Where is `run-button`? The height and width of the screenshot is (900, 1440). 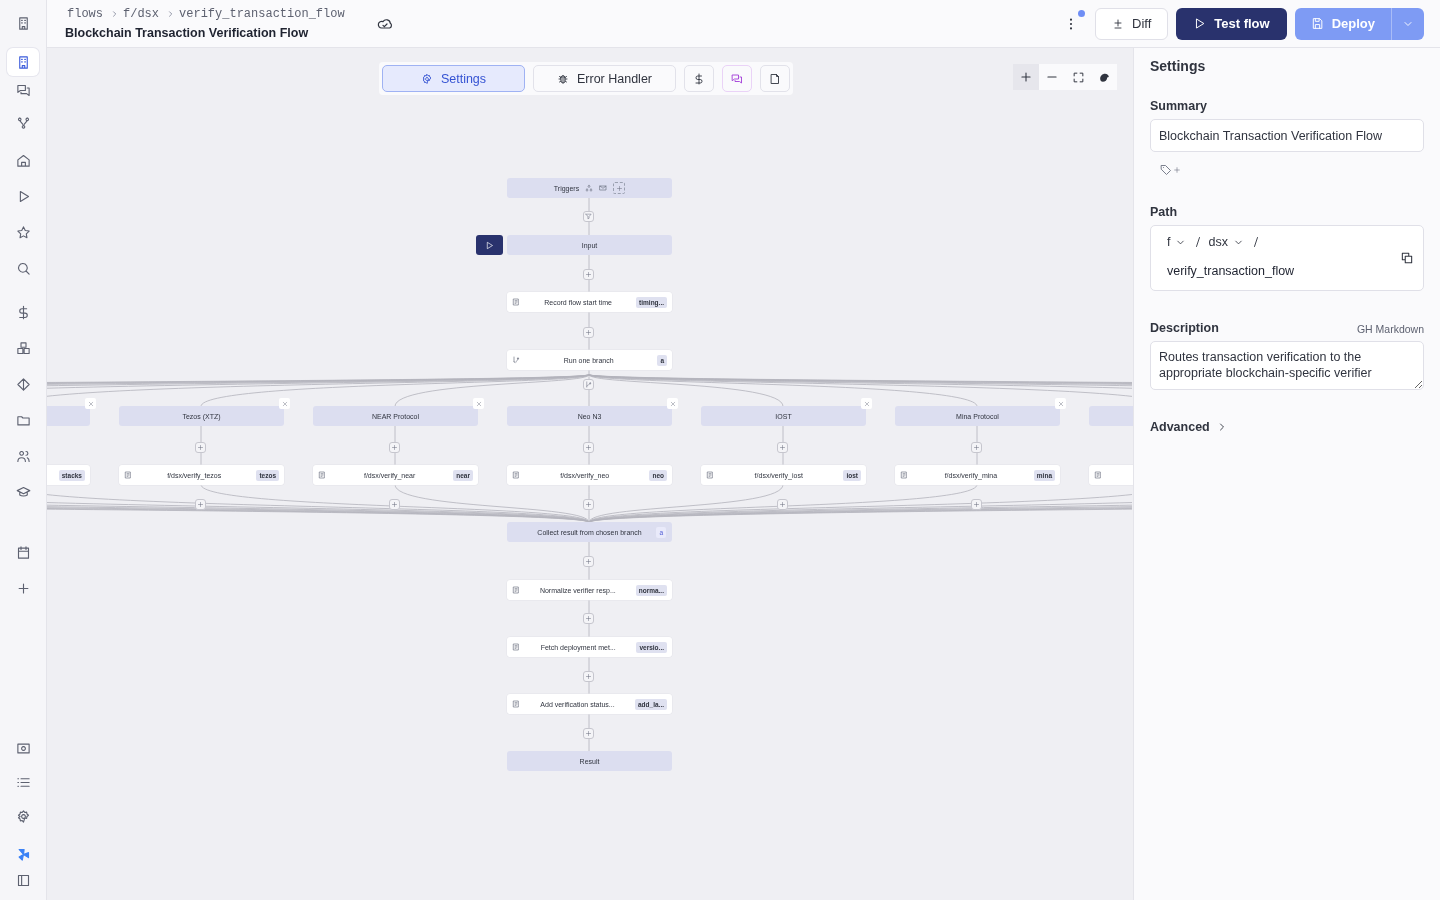
run-button is located at coordinates (489, 245).